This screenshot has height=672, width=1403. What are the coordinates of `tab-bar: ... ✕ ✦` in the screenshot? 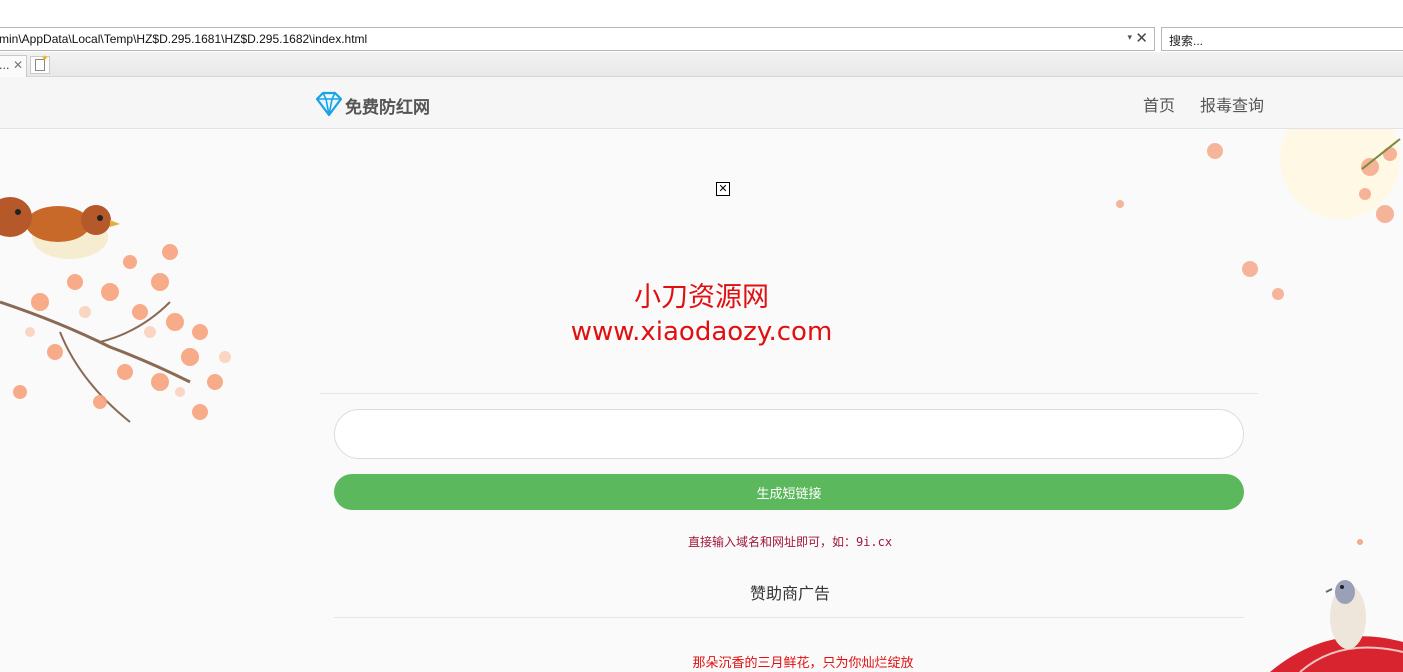 It's located at (701, 64).